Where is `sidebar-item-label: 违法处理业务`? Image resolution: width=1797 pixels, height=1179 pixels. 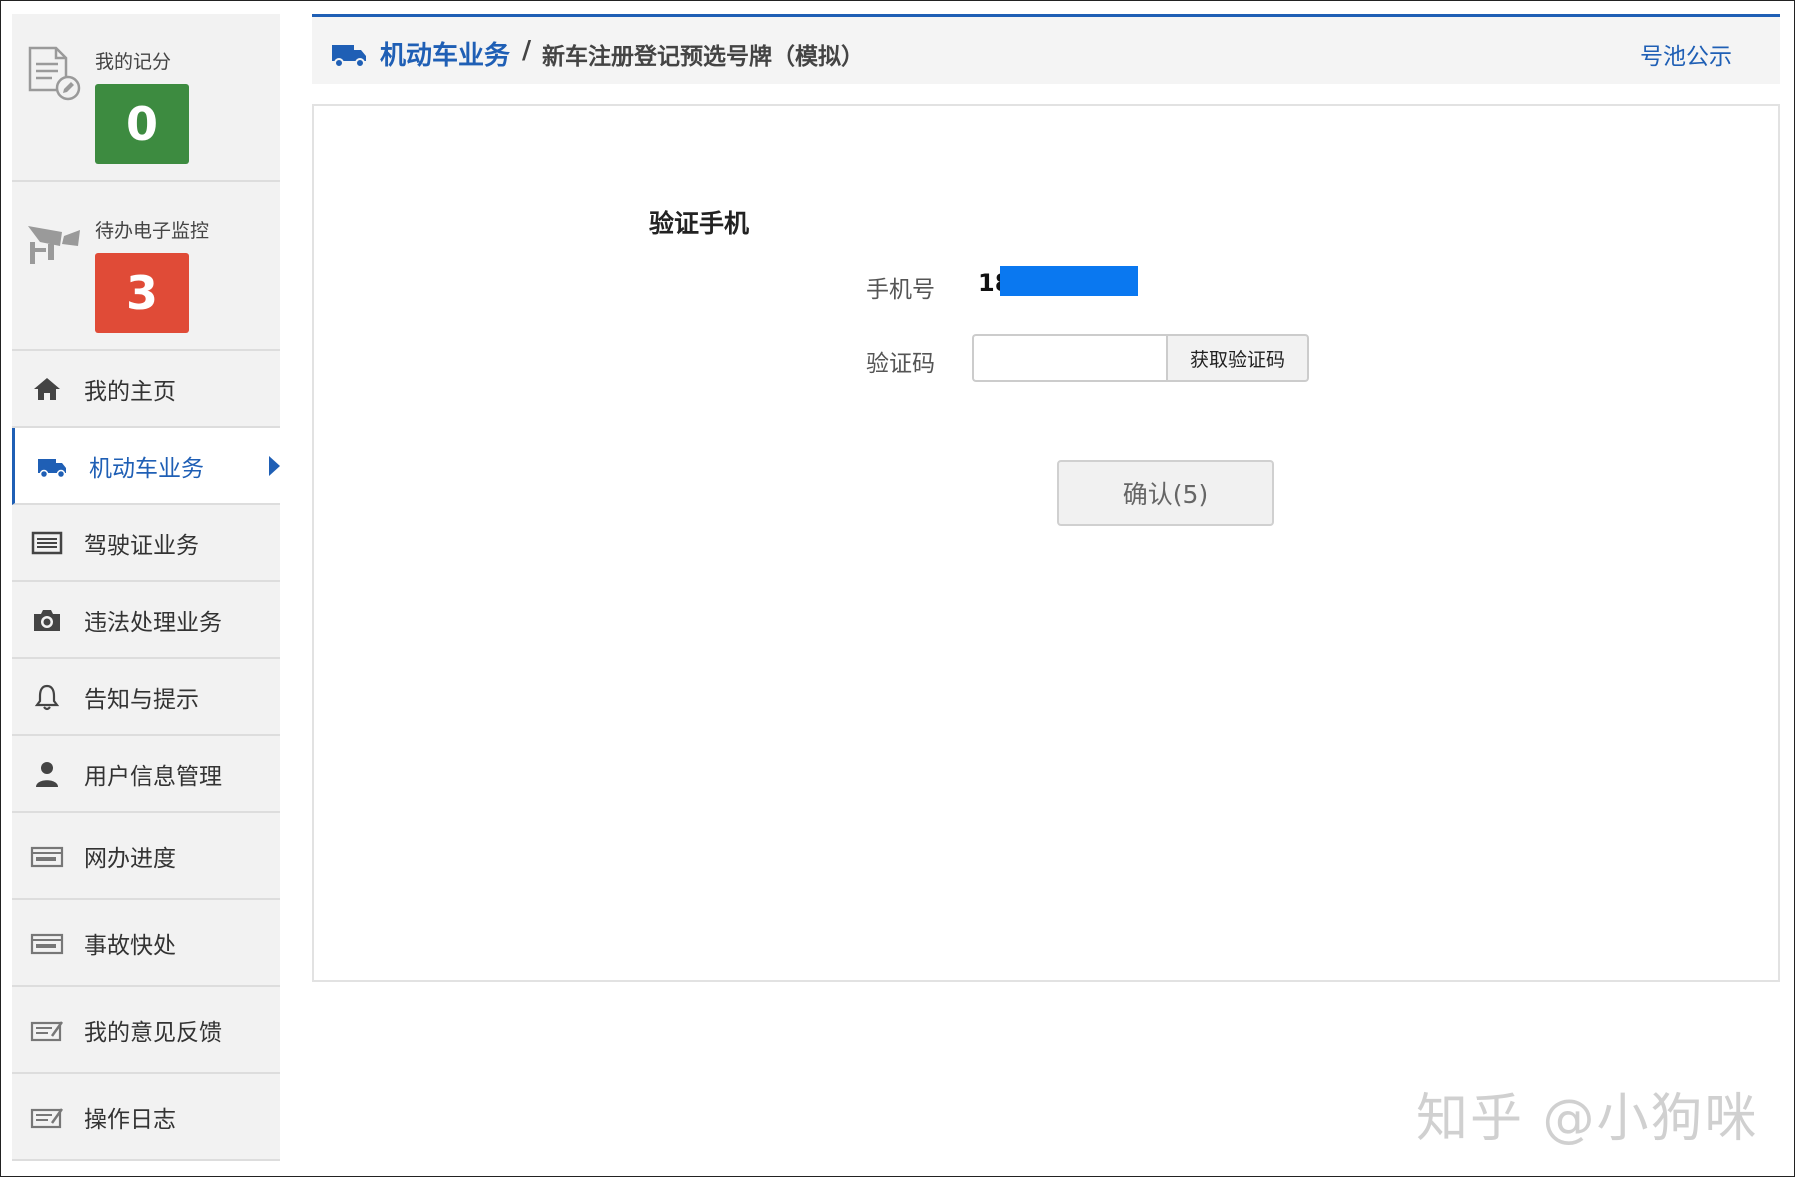 sidebar-item-label: 违法处理业务 is located at coordinates (153, 622).